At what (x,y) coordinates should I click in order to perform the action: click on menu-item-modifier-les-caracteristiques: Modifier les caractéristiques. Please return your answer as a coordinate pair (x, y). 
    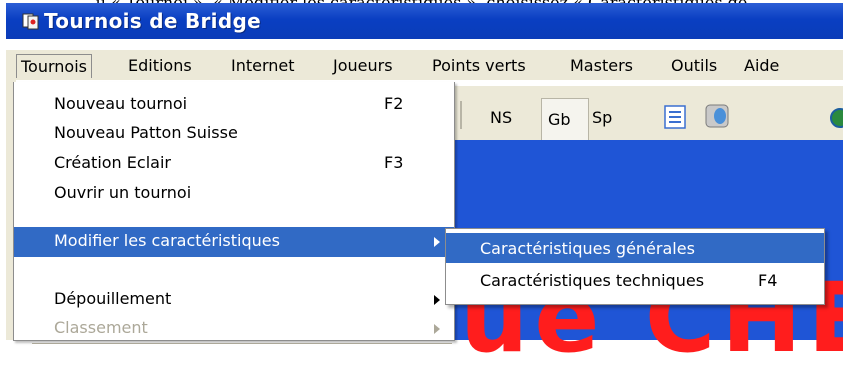
    Looking at the image, I should click on (234, 242).